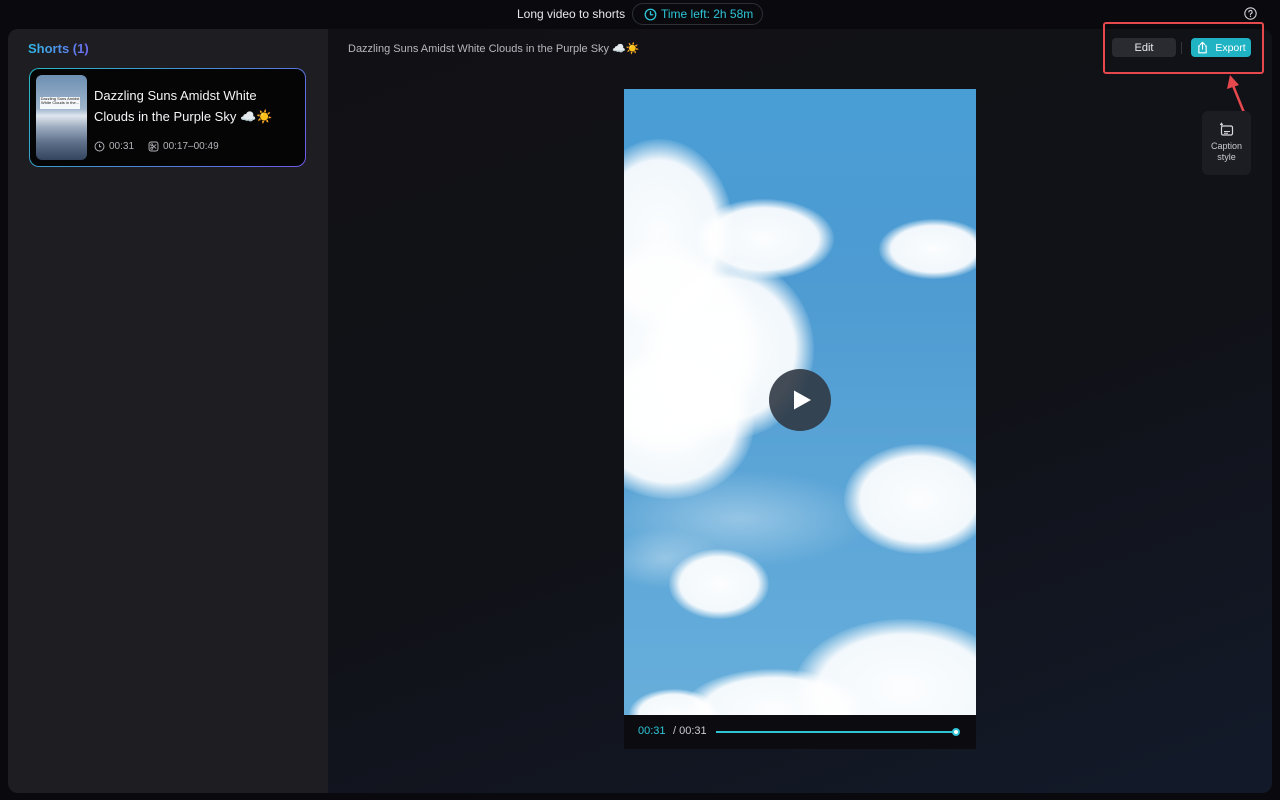 This screenshot has width=1280, height=800. I want to click on player-controls: 00:31 / 00:31, so click(800, 732).